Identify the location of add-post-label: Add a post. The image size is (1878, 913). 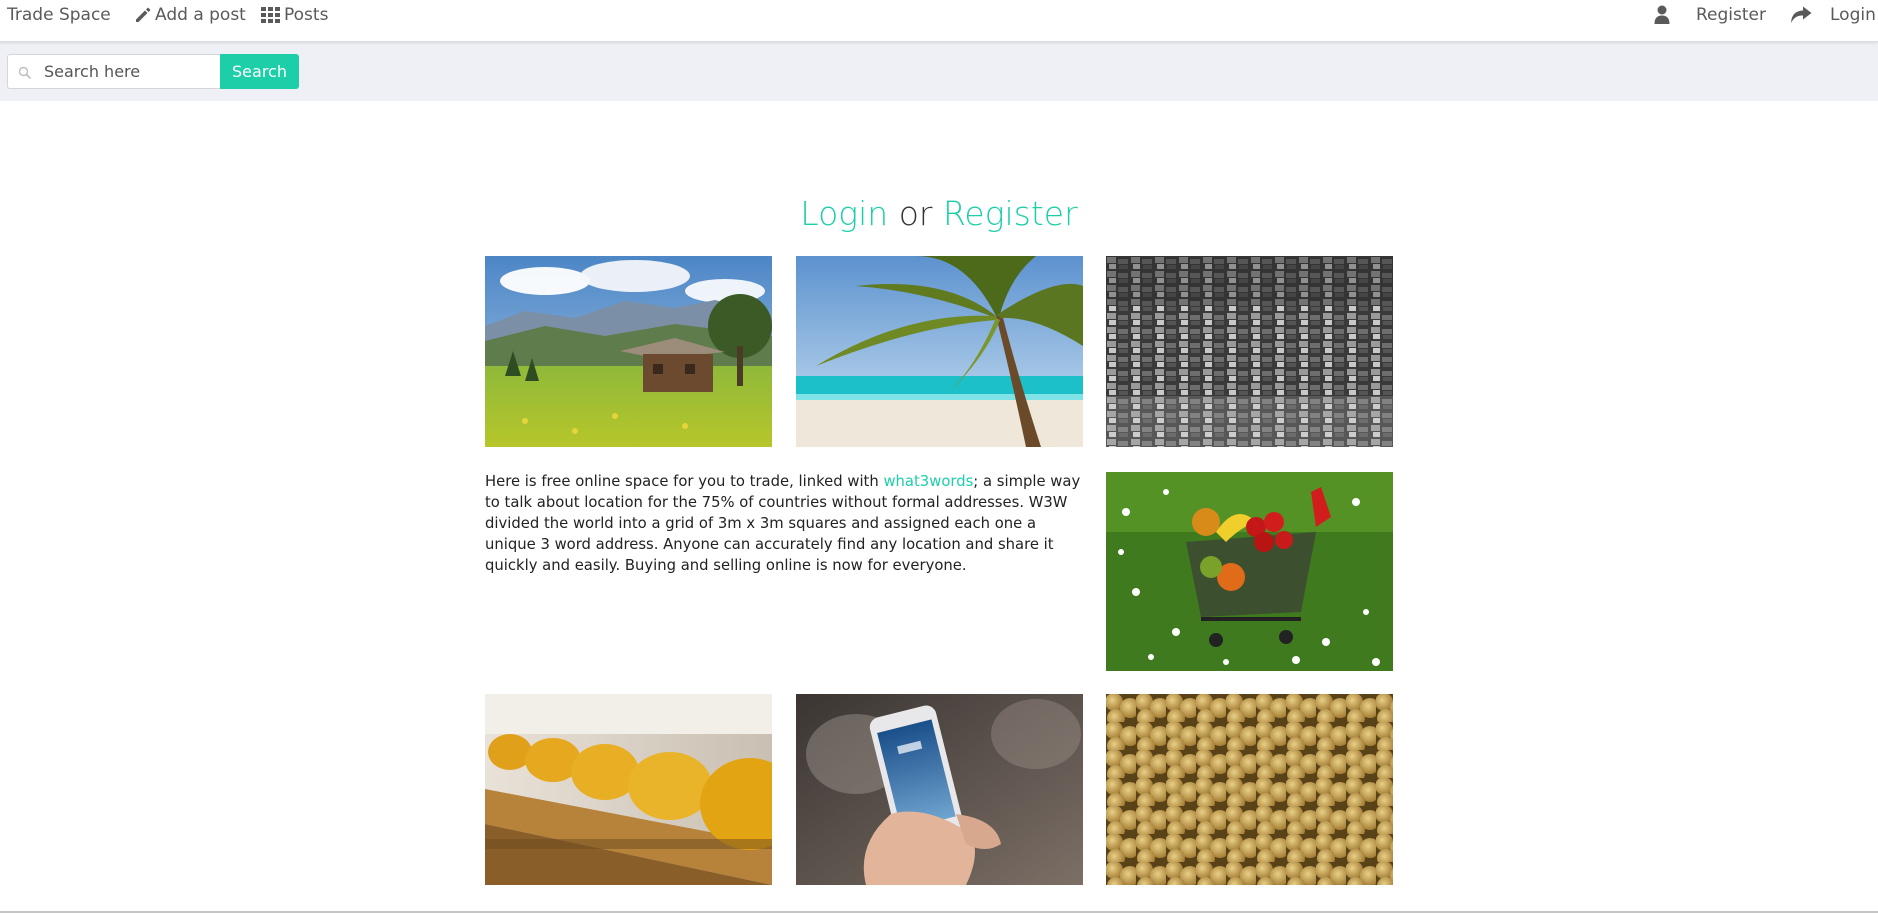
(200, 15).